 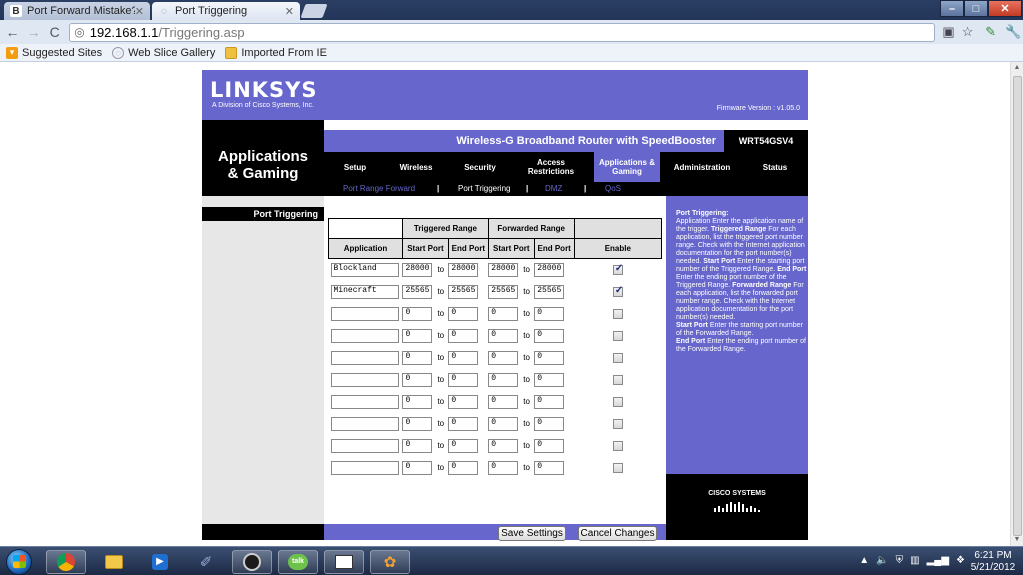 I want to click on triggered-end-port-input: 28000, so click(x=463, y=269).